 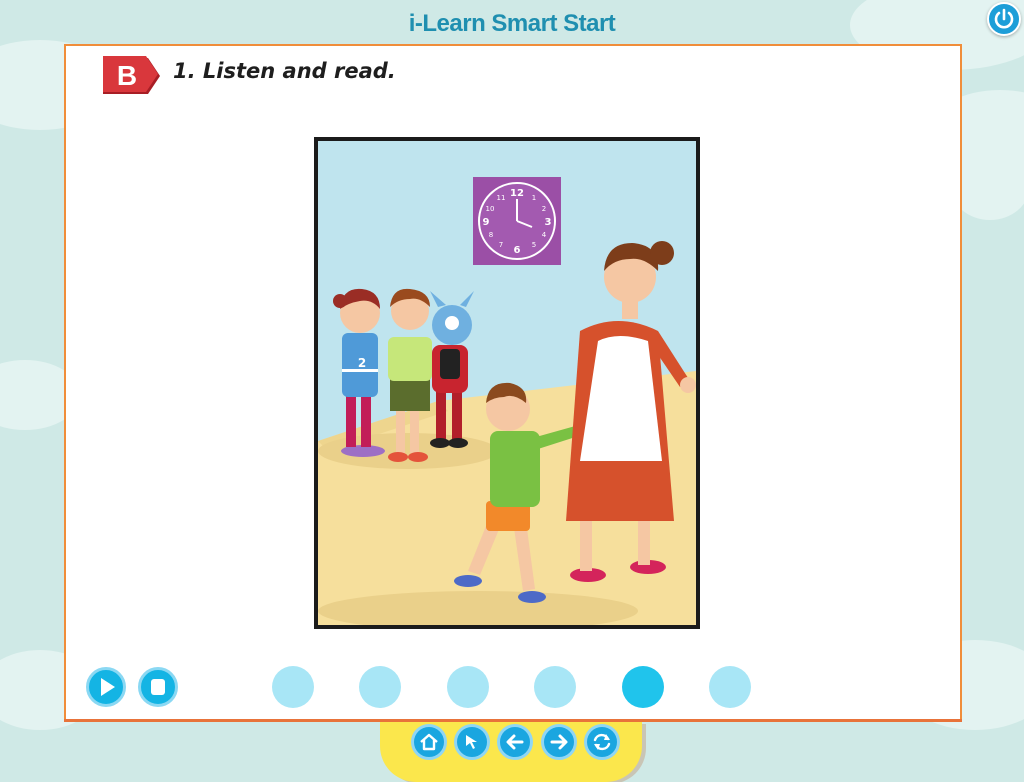 I want to click on stop-button, so click(x=158, y=687).